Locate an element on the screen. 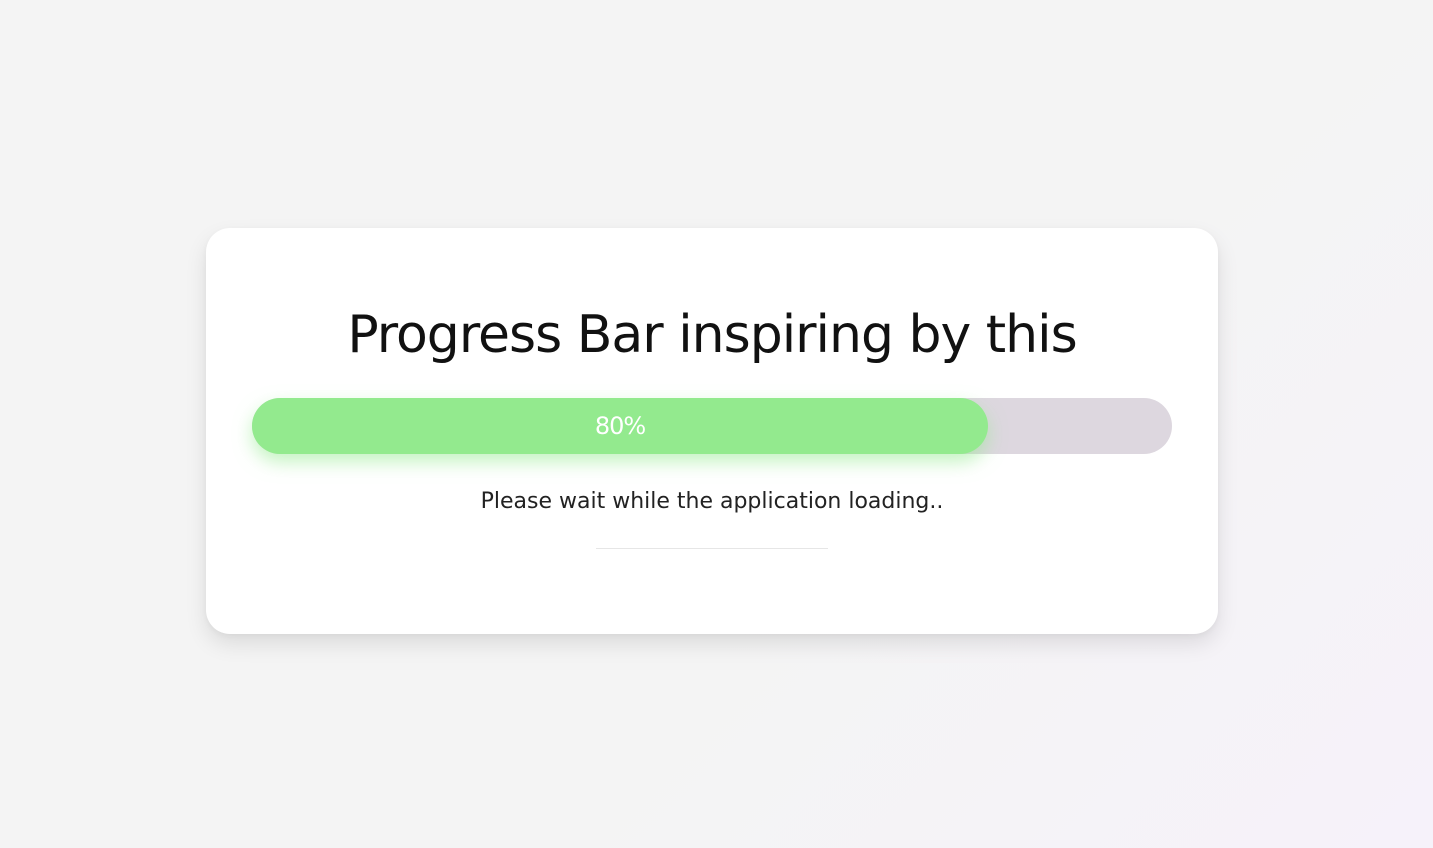 The image size is (1433, 848). progress-bar: 80% is located at coordinates (712, 426).